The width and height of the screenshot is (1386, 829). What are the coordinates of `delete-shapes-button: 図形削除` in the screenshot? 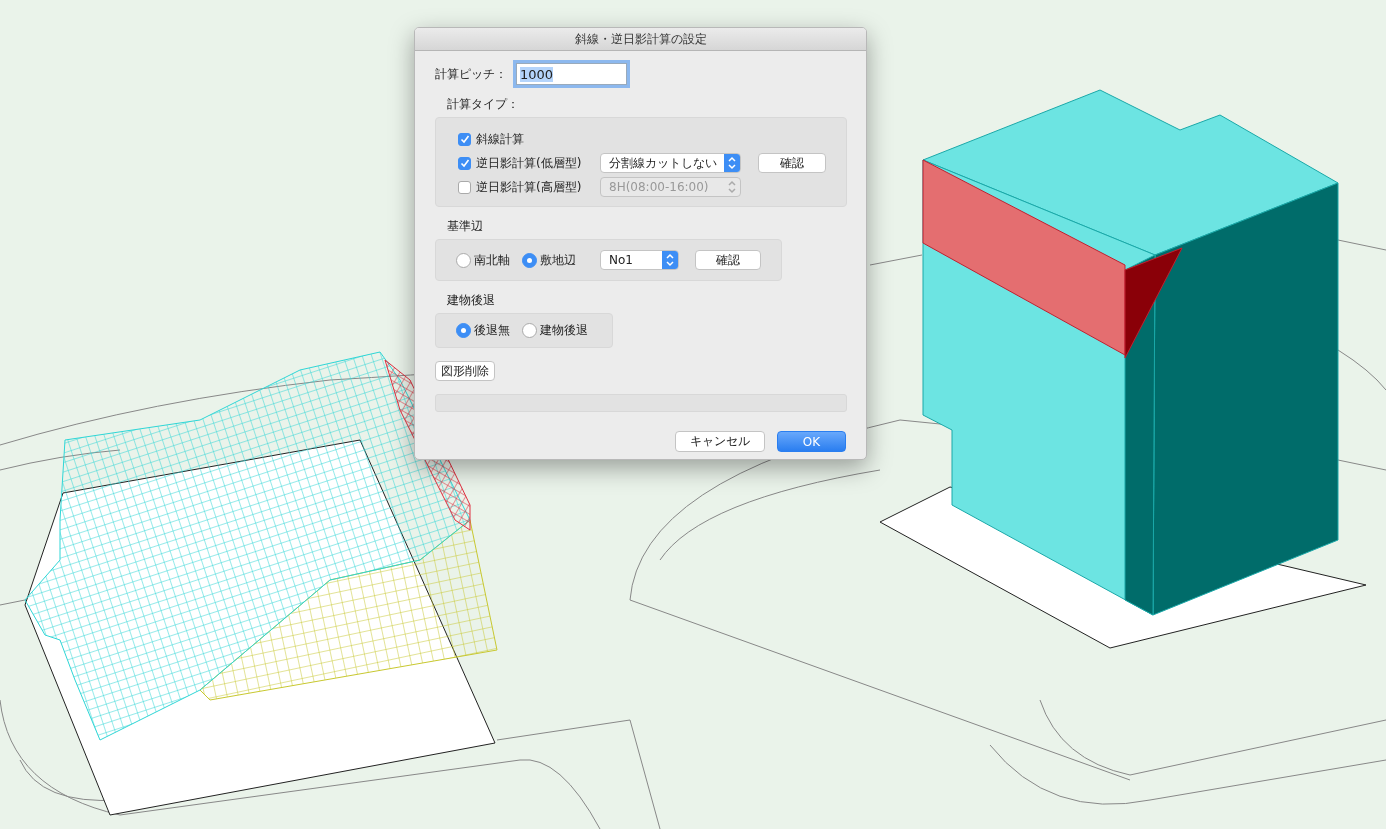 It's located at (465, 371).